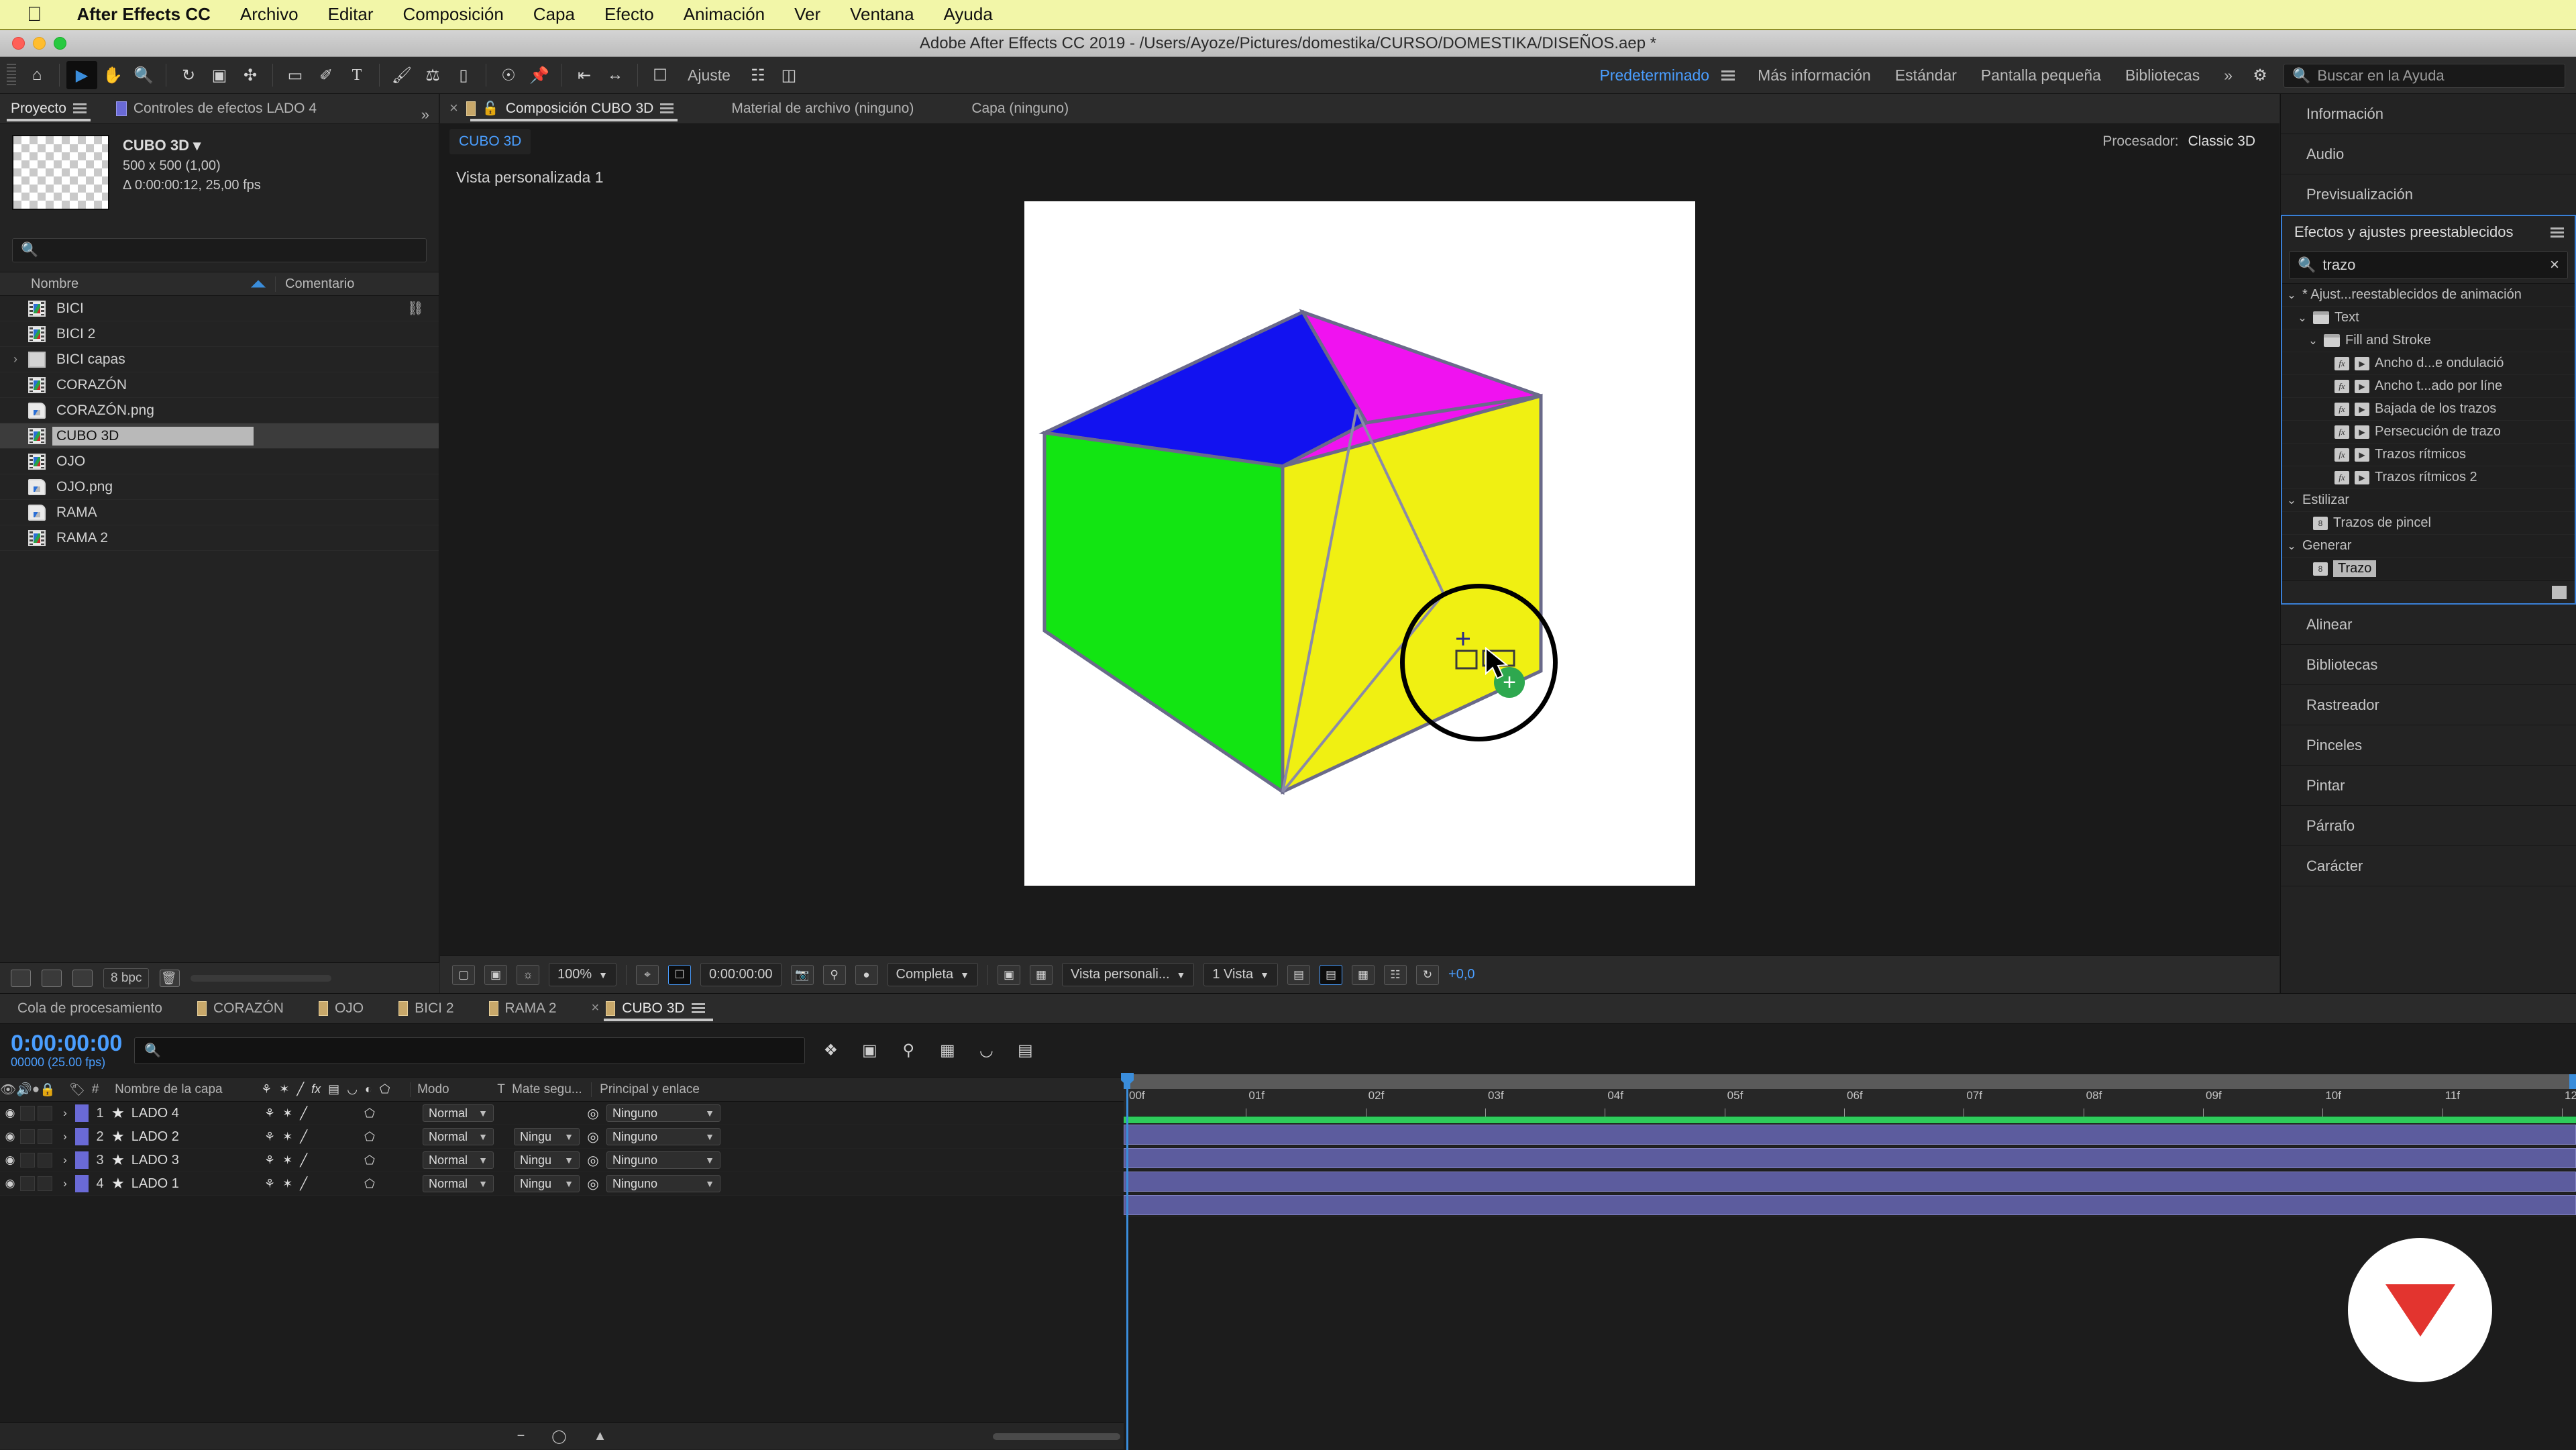 The height and width of the screenshot is (1450, 2576). Describe the element at coordinates (2428, 625) in the screenshot. I see `sidebar-panel-alinear: Alinear` at that location.